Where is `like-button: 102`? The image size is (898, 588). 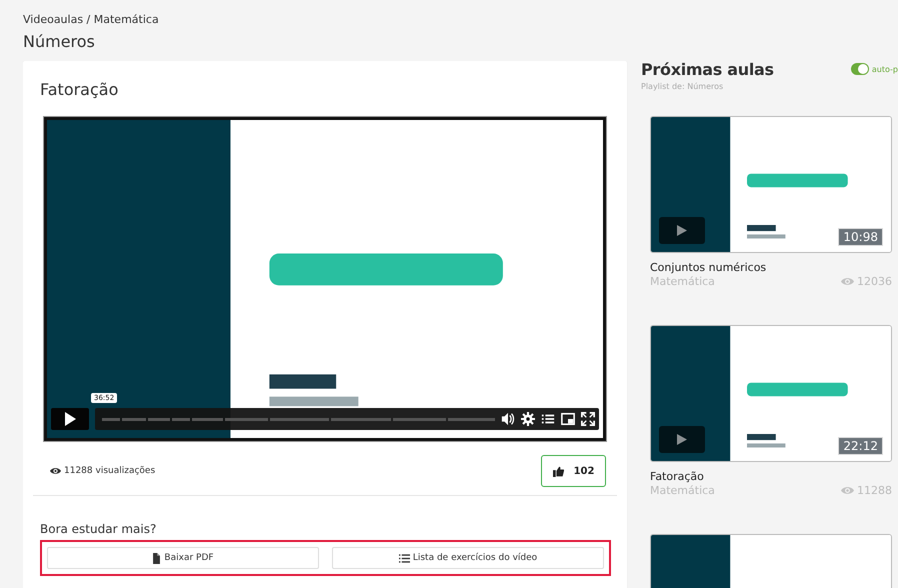
like-button: 102 is located at coordinates (573, 471).